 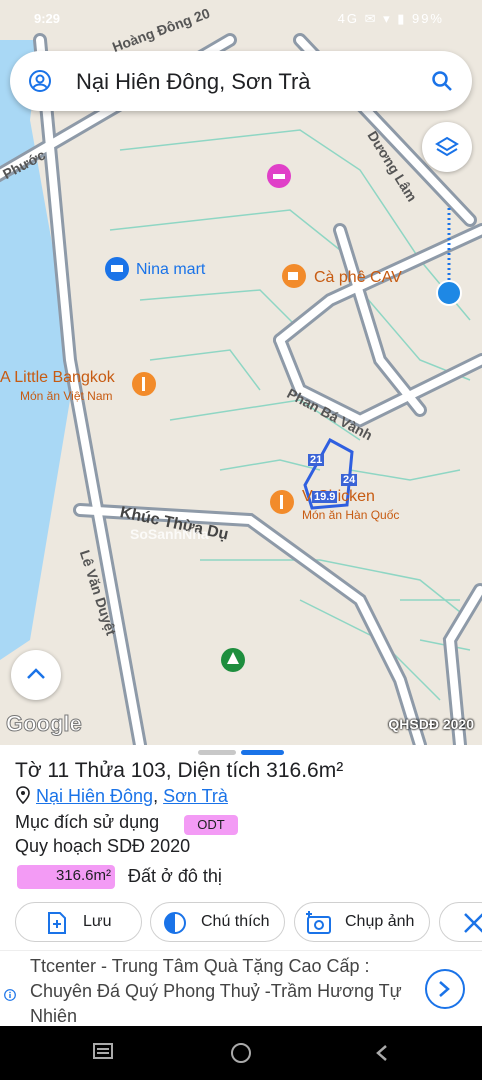 What do you see at coordinates (442, 81) in the screenshot?
I see `search-icon` at bounding box center [442, 81].